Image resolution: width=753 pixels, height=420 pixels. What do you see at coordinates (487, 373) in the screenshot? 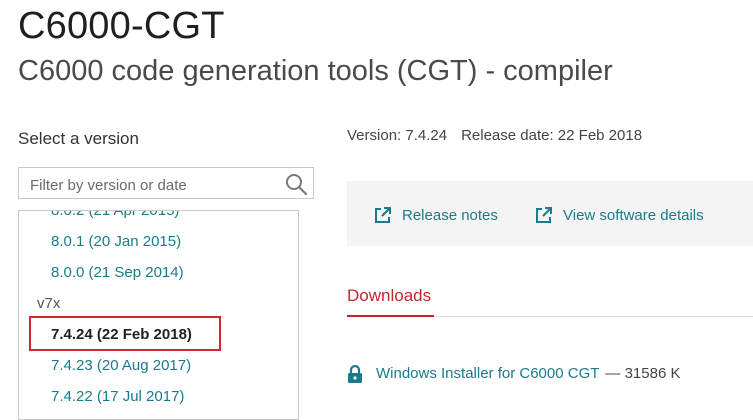
I see `download-link: Windows Installer for C6000 CGT` at bounding box center [487, 373].